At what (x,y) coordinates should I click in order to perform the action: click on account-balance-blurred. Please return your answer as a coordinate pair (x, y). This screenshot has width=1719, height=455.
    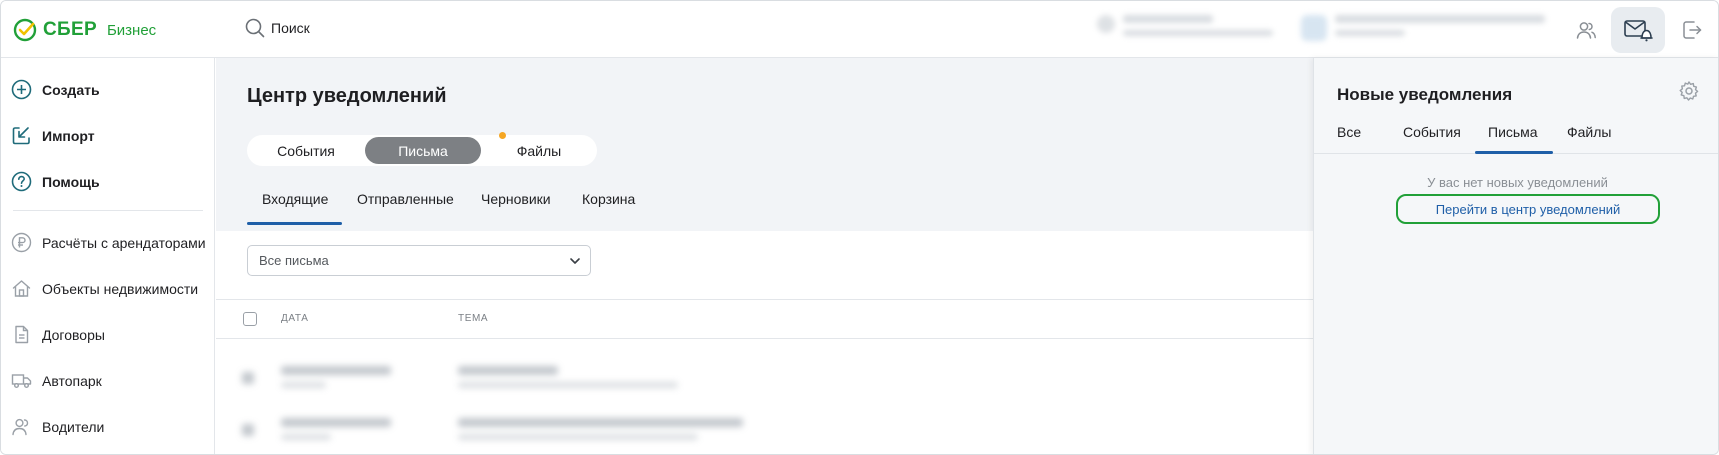
    Looking at the image, I should click on (1192, 29).